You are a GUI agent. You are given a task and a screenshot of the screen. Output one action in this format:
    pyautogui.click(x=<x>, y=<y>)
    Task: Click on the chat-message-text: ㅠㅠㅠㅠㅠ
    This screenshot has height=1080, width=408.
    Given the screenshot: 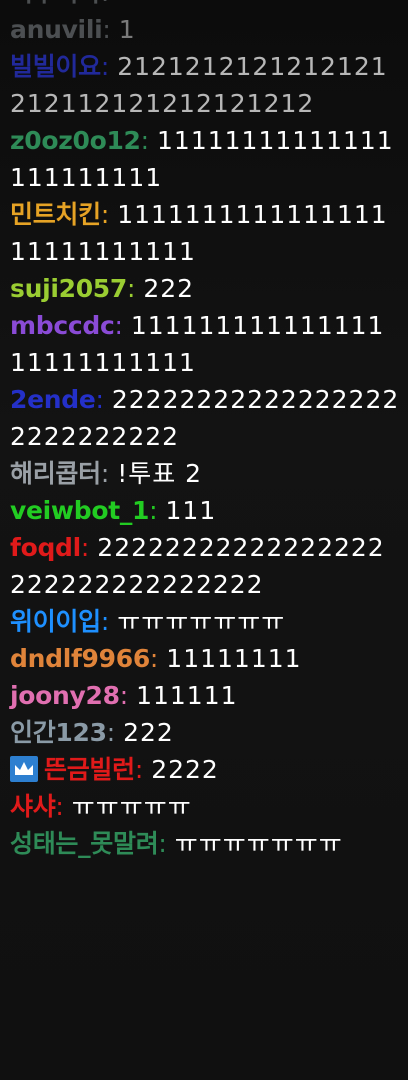 What is the action you would take?
    pyautogui.click(x=131, y=806)
    